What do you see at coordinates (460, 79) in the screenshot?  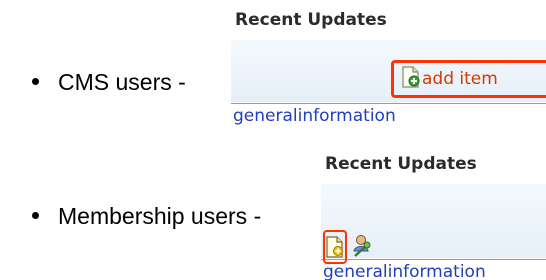 I see `add-item-label: add item` at bounding box center [460, 79].